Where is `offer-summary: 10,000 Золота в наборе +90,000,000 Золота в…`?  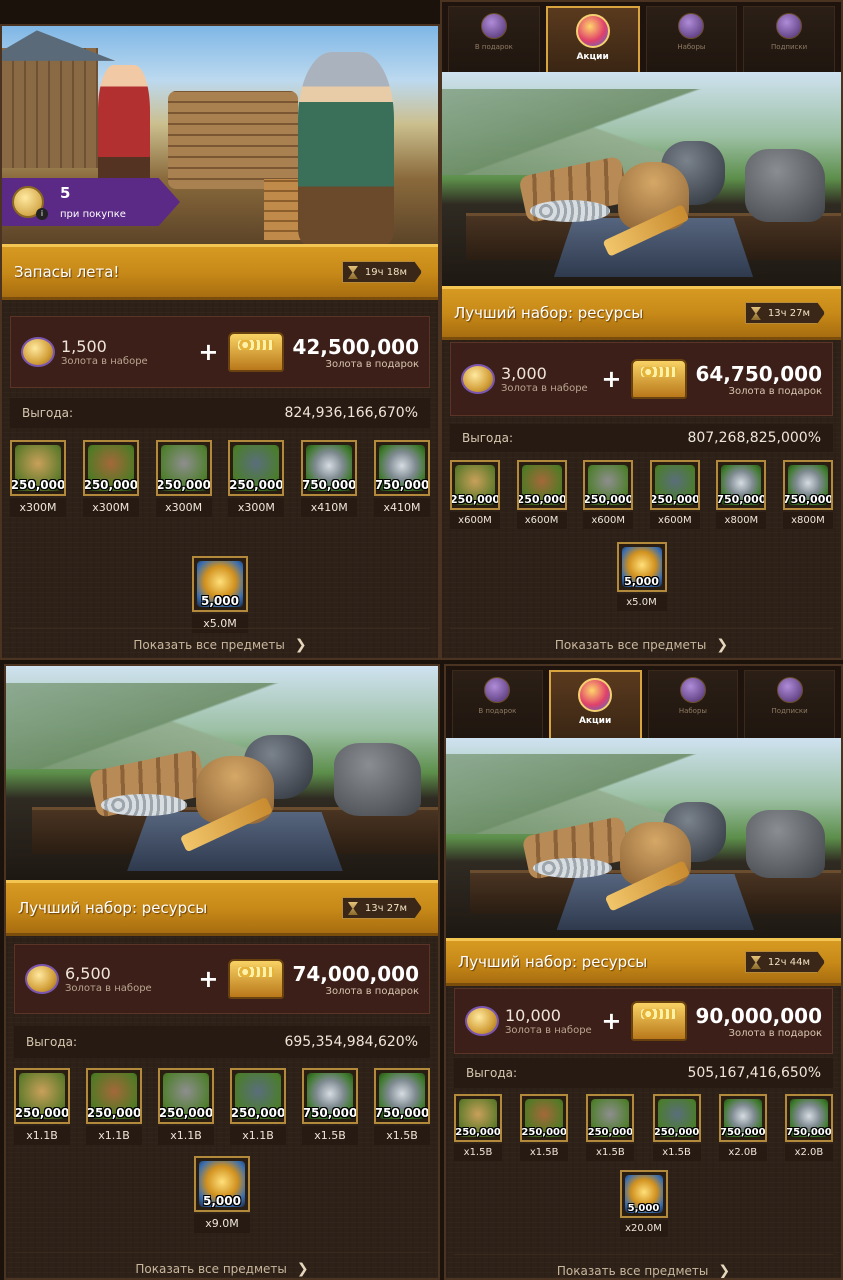
offer-summary: 10,000 Золота в наборе +90,000,000 Золота в… is located at coordinates (643, 1021).